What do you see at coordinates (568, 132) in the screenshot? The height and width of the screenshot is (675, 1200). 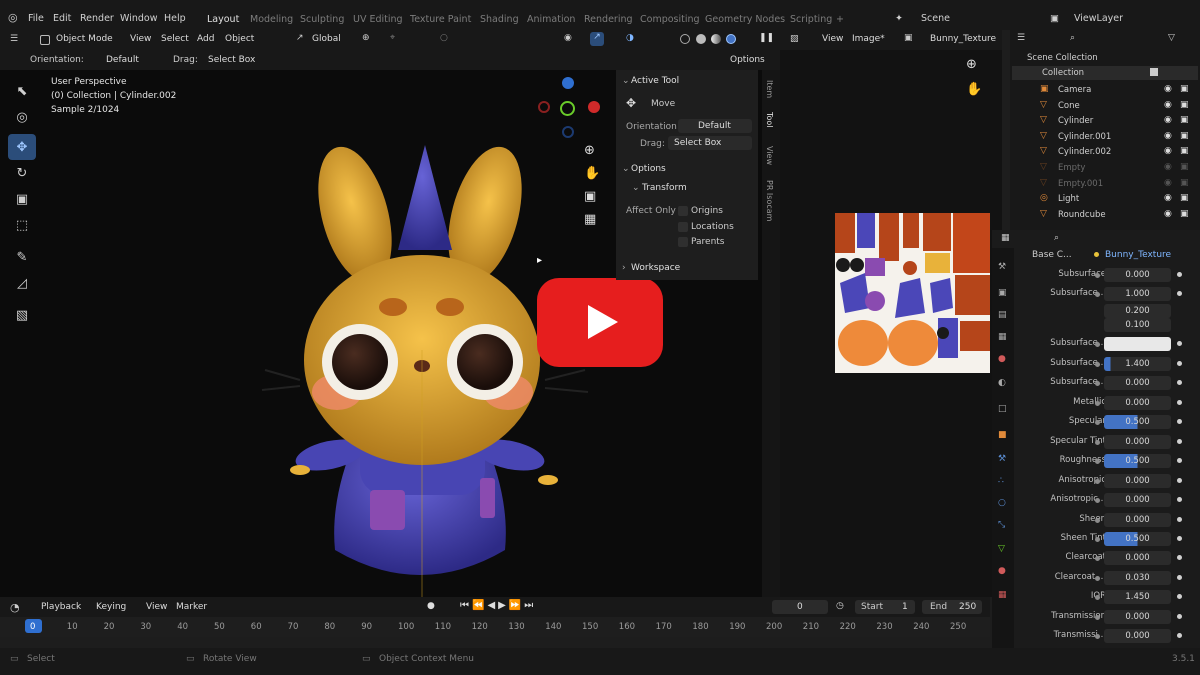 I see `gizmo-neg-z-axis` at bounding box center [568, 132].